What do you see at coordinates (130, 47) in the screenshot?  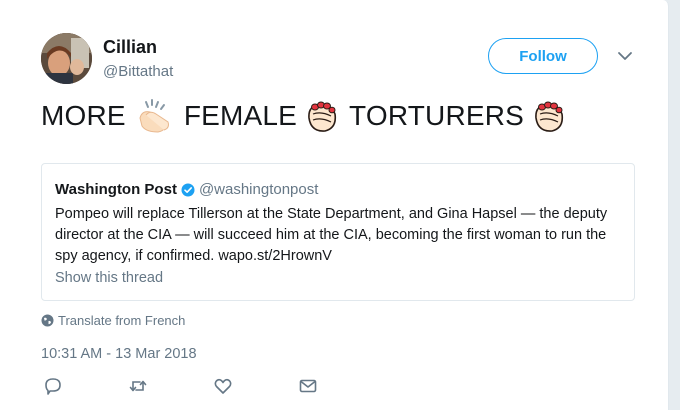 I see `user-display-name: Cillian` at bounding box center [130, 47].